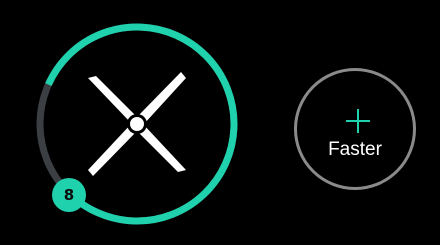  Describe the element at coordinates (137, 124) in the screenshot. I see `fan-blade-icon` at that location.